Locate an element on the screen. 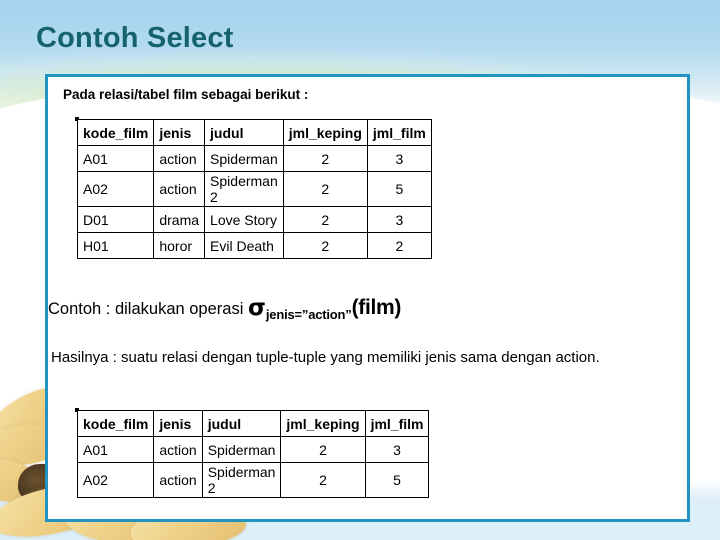 This screenshot has height=540, width=720. formula-subscript: jenis=”action” is located at coordinates (308, 314).